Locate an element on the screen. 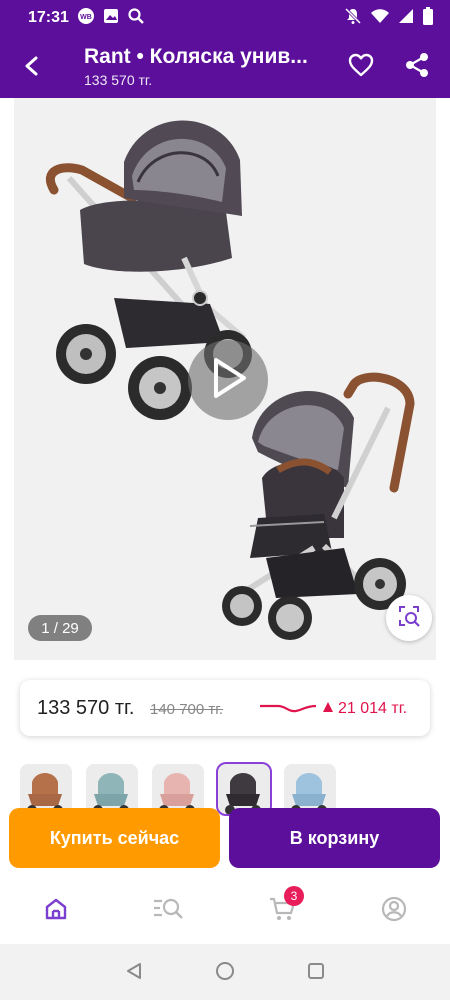 The height and width of the screenshot is (1000, 450). nav-cart: 3 is located at coordinates (283, 906).